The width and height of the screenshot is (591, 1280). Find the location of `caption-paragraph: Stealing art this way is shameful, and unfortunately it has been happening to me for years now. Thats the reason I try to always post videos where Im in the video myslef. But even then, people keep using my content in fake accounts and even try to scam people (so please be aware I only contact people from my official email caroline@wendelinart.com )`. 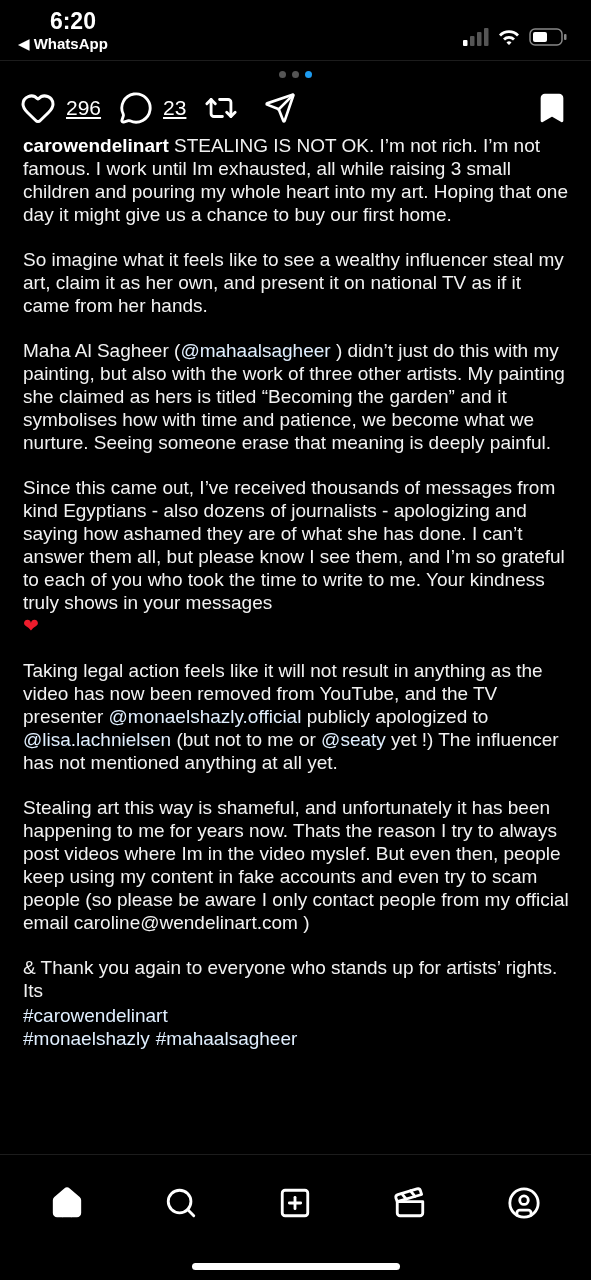

caption-paragraph: Stealing art this way is shameful, and unfortunately it has been happening to me for years now. Thats the reason I try to always post videos where Im in the video myslef. But even then, people keep using my content in fake accounts and even try to scam people (so please be aware I only contact people from my official email caroline@wendelinart.com ) is located at coordinates (296, 865).